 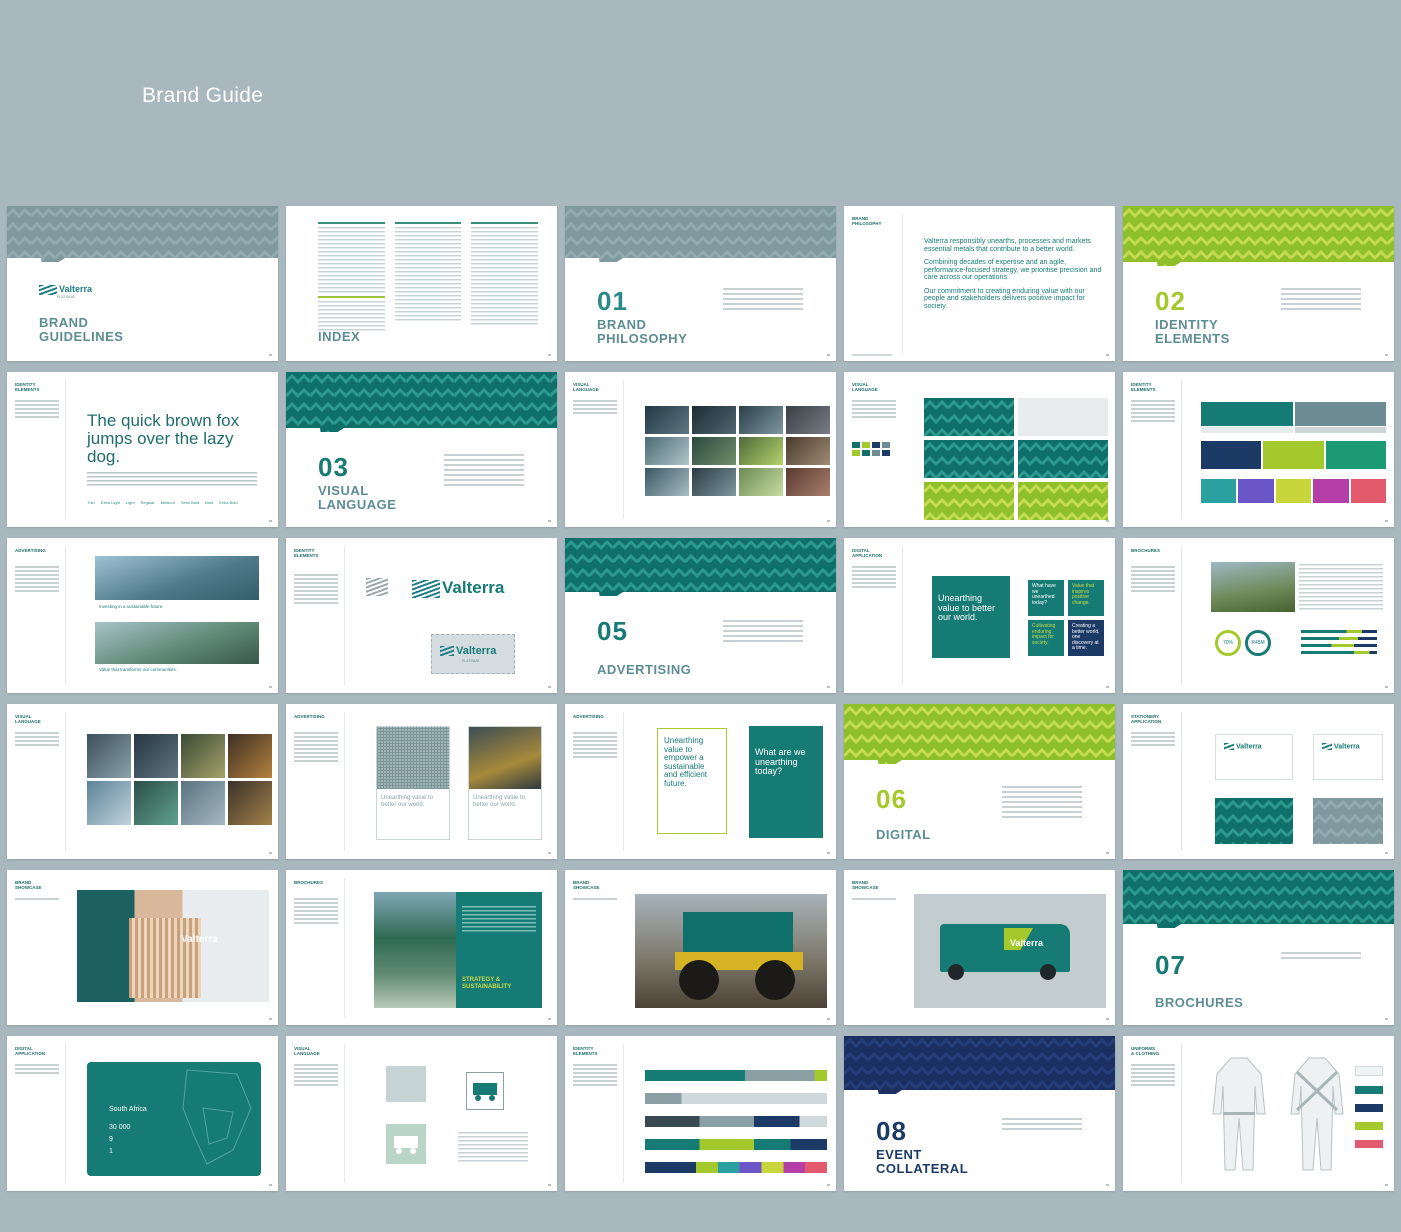 I want to click on page-section-02: 02 IDENTITY ELEMENTS, so click(x=1258, y=283).